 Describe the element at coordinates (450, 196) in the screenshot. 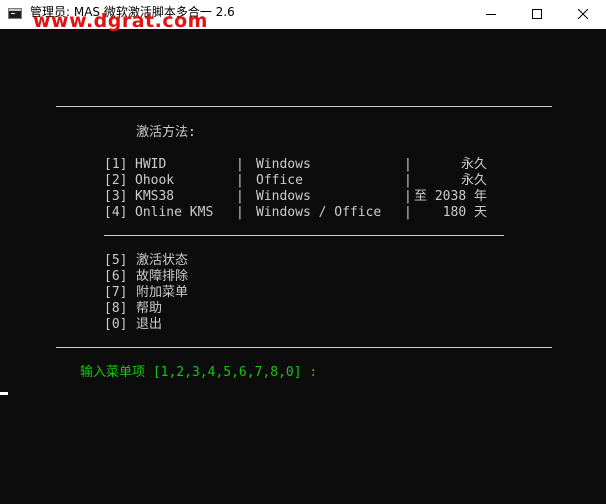

I see `method-duration: 至 2038 年` at that location.